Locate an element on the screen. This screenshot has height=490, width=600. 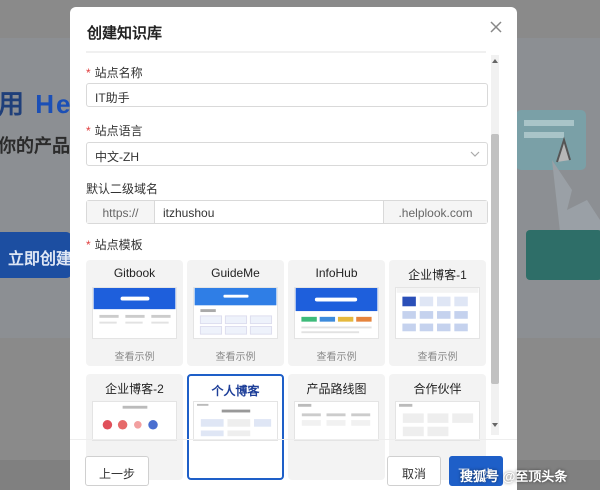
subdomain-input-group: https:// itzhushou .helplook.com is located at coordinates (287, 212).